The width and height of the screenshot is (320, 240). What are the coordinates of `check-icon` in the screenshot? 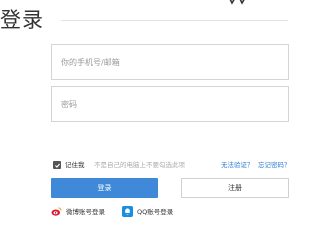 It's located at (57, 165).